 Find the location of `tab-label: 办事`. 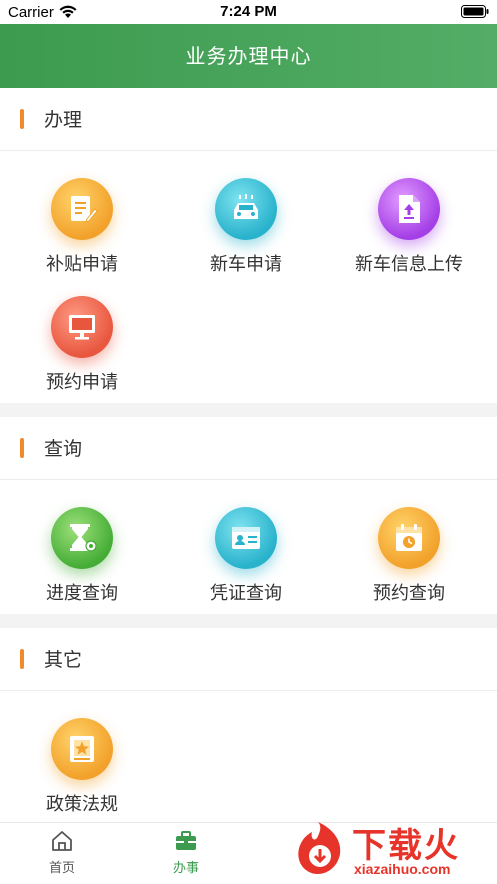

tab-label: 办事 is located at coordinates (185, 868).